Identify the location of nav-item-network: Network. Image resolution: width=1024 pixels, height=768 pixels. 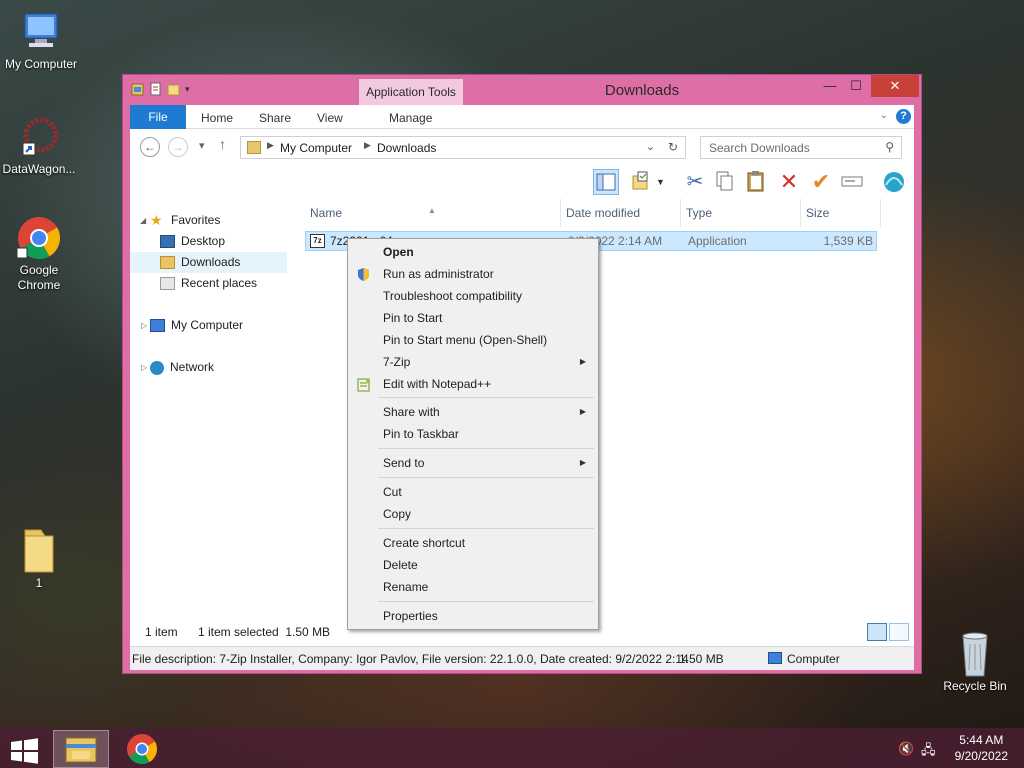
(182, 367).